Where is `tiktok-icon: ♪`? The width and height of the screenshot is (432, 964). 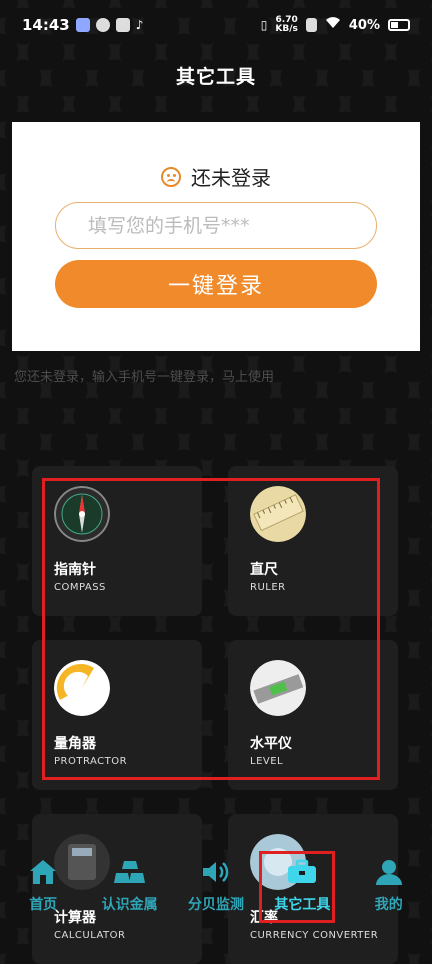
tiktok-icon: ♪ is located at coordinates (139, 25).